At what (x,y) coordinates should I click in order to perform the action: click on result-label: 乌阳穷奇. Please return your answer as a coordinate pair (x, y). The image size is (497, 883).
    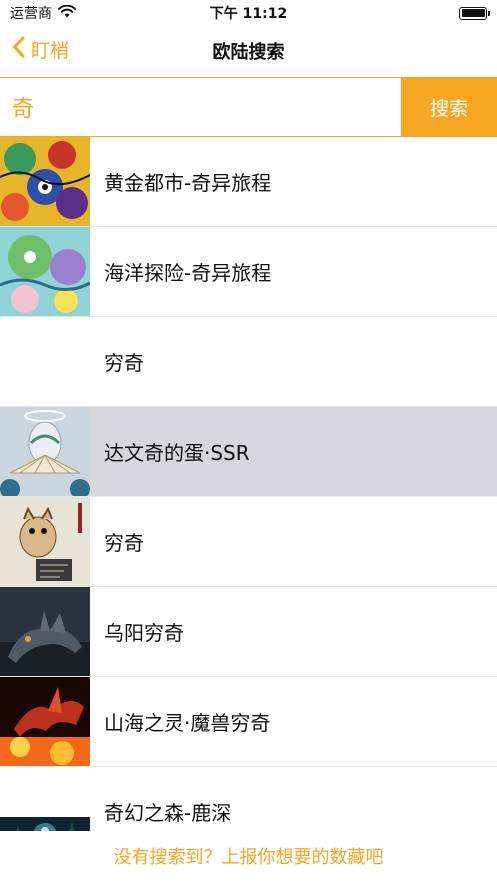
    Looking at the image, I should click on (144, 633).